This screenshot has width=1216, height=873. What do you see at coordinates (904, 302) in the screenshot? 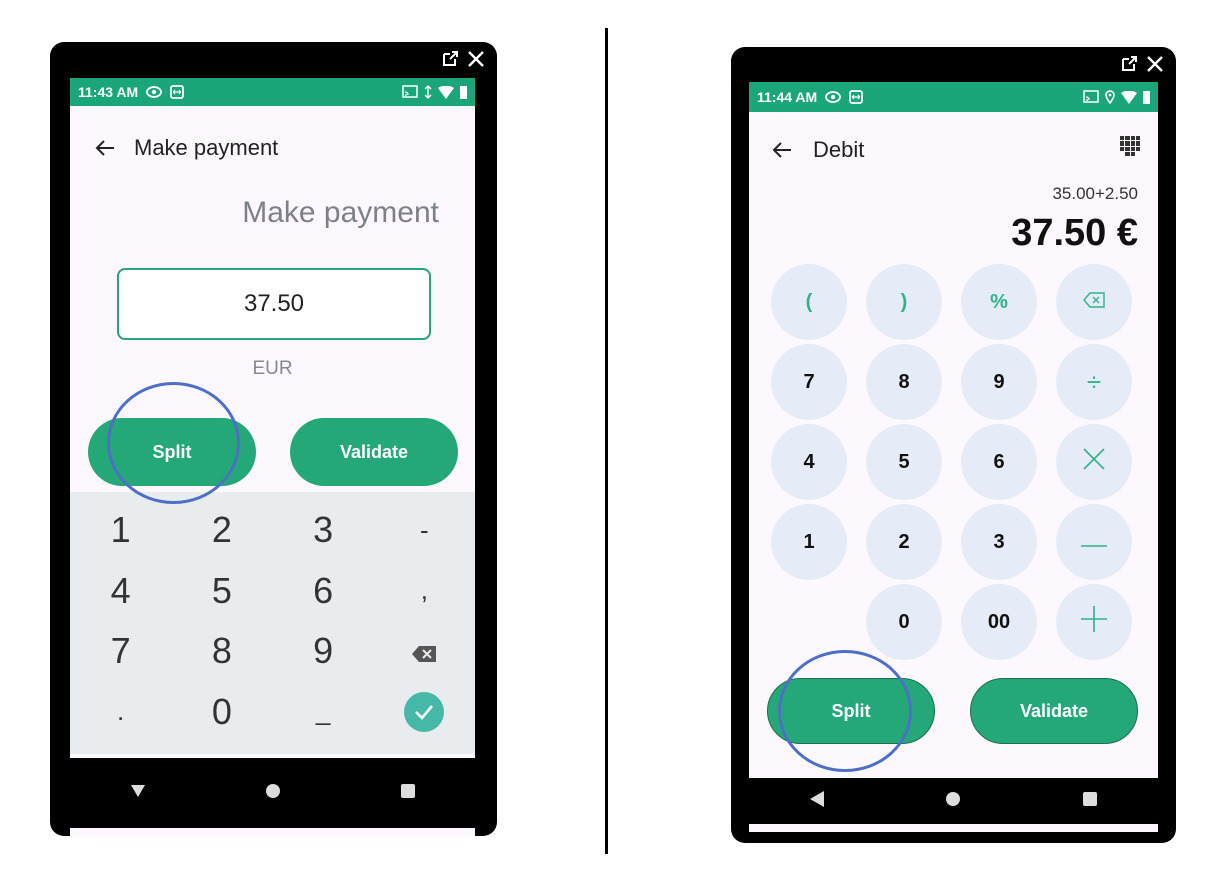
I see `key-close-paren: )` at bounding box center [904, 302].